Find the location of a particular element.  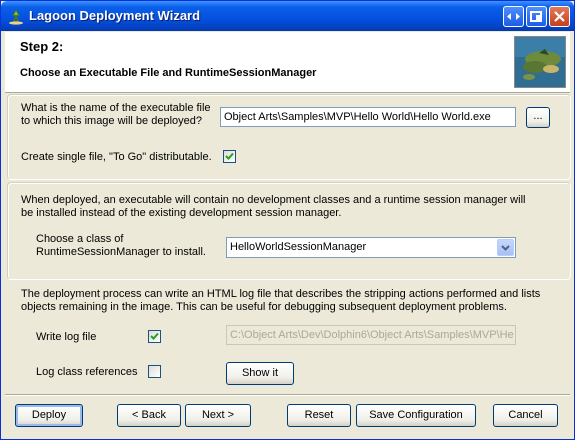

to-go-checkbox is located at coordinates (229, 156).